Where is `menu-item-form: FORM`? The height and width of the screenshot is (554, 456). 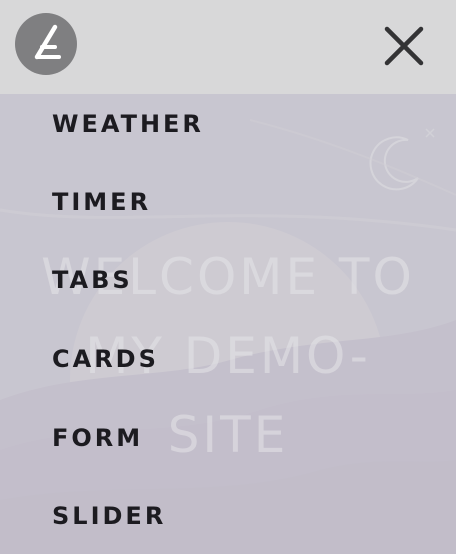 menu-item-form: FORM is located at coordinates (97, 438).